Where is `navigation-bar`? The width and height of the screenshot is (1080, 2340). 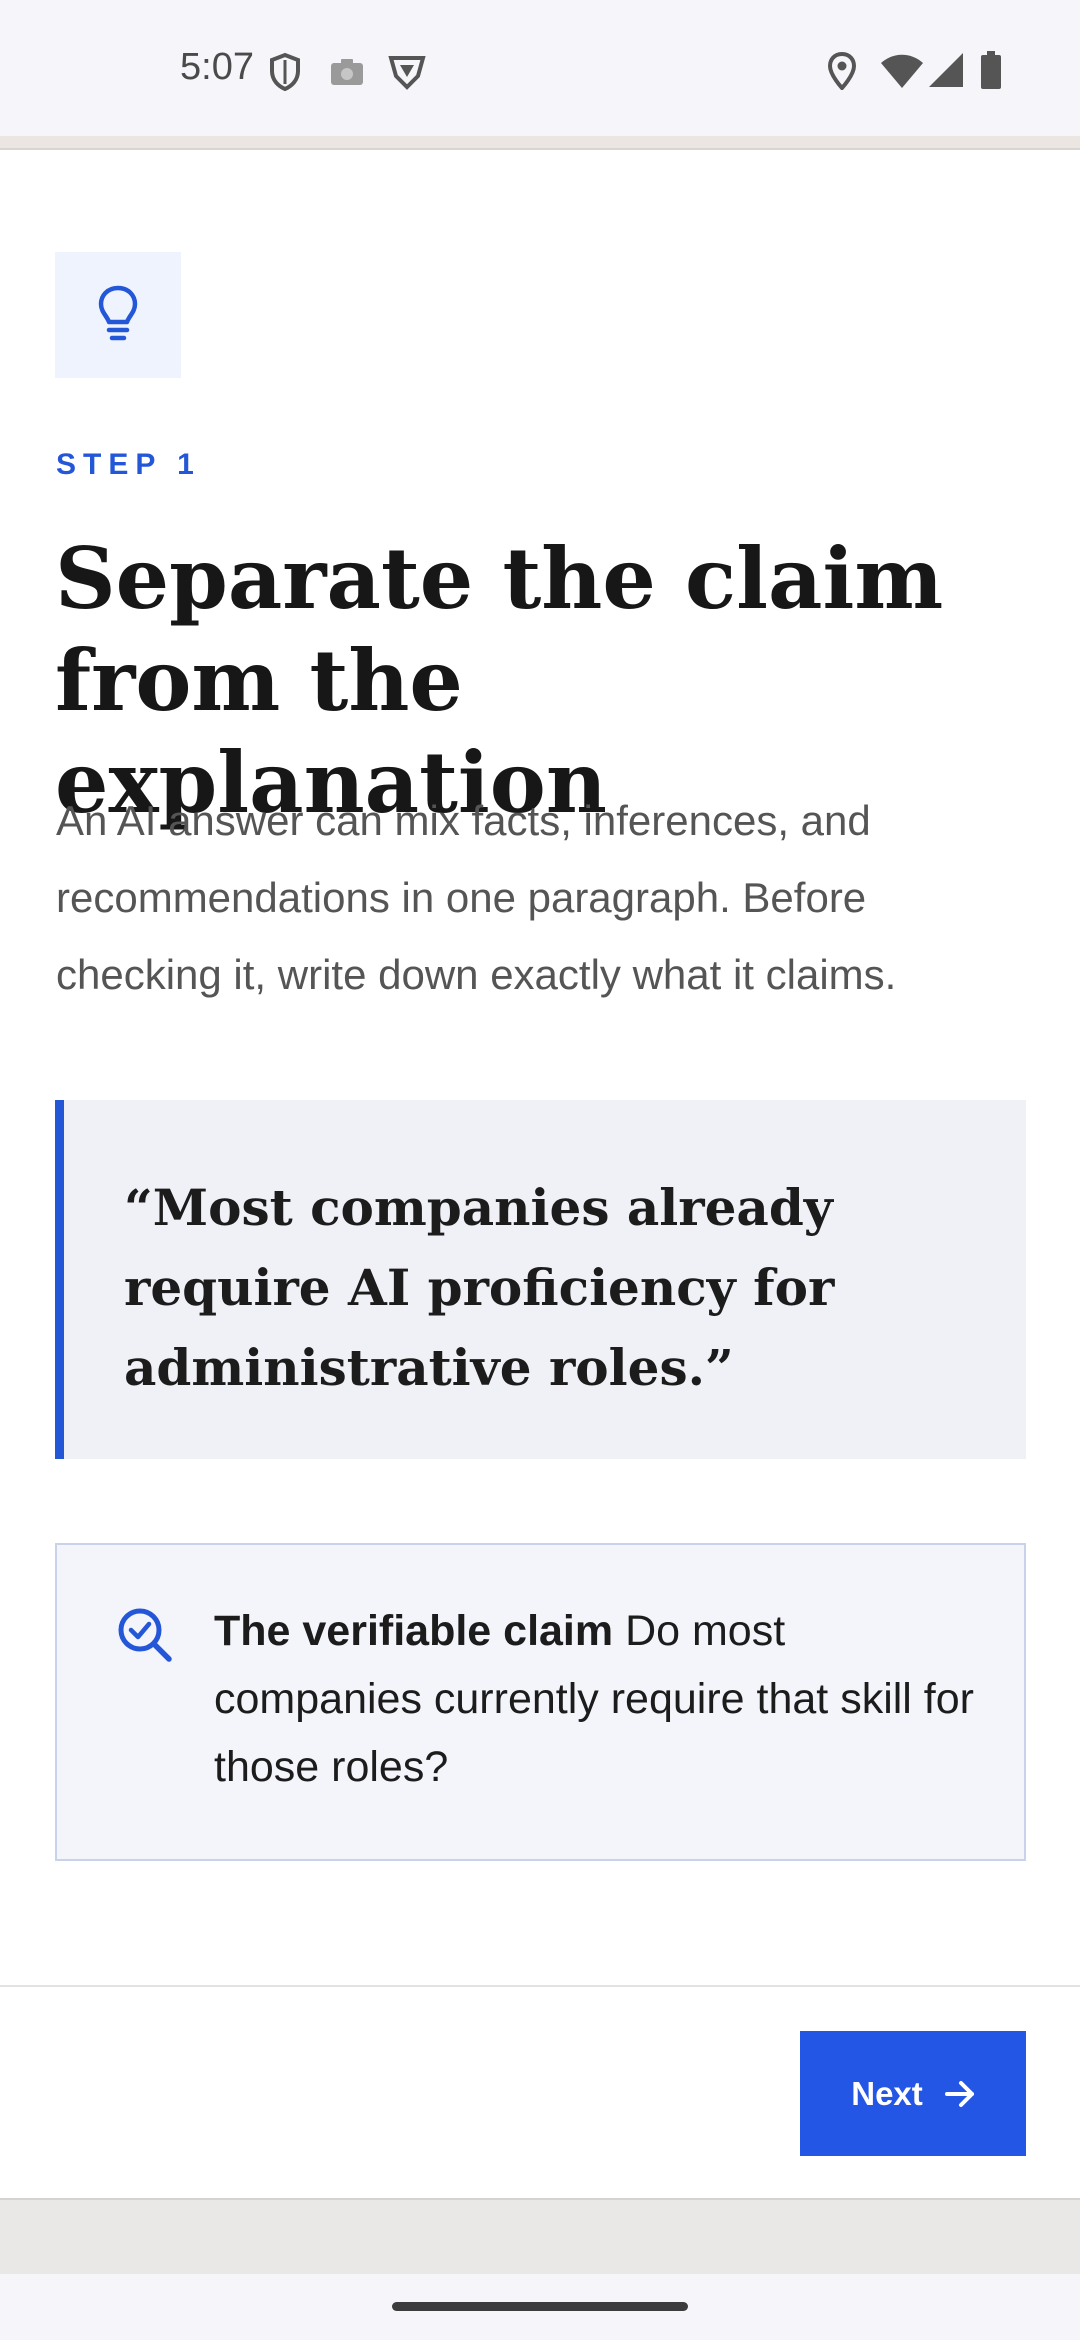 navigation-bar is located at coordinates (540, 2307).